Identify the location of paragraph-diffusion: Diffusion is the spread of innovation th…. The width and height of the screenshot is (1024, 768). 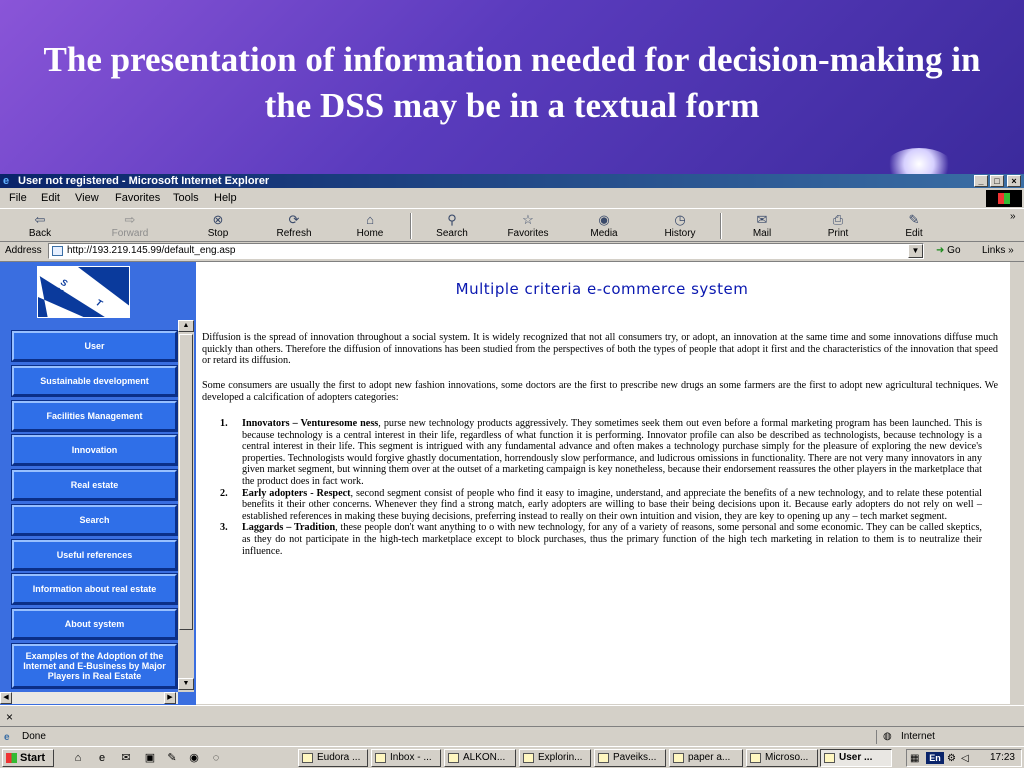
(600, 349).